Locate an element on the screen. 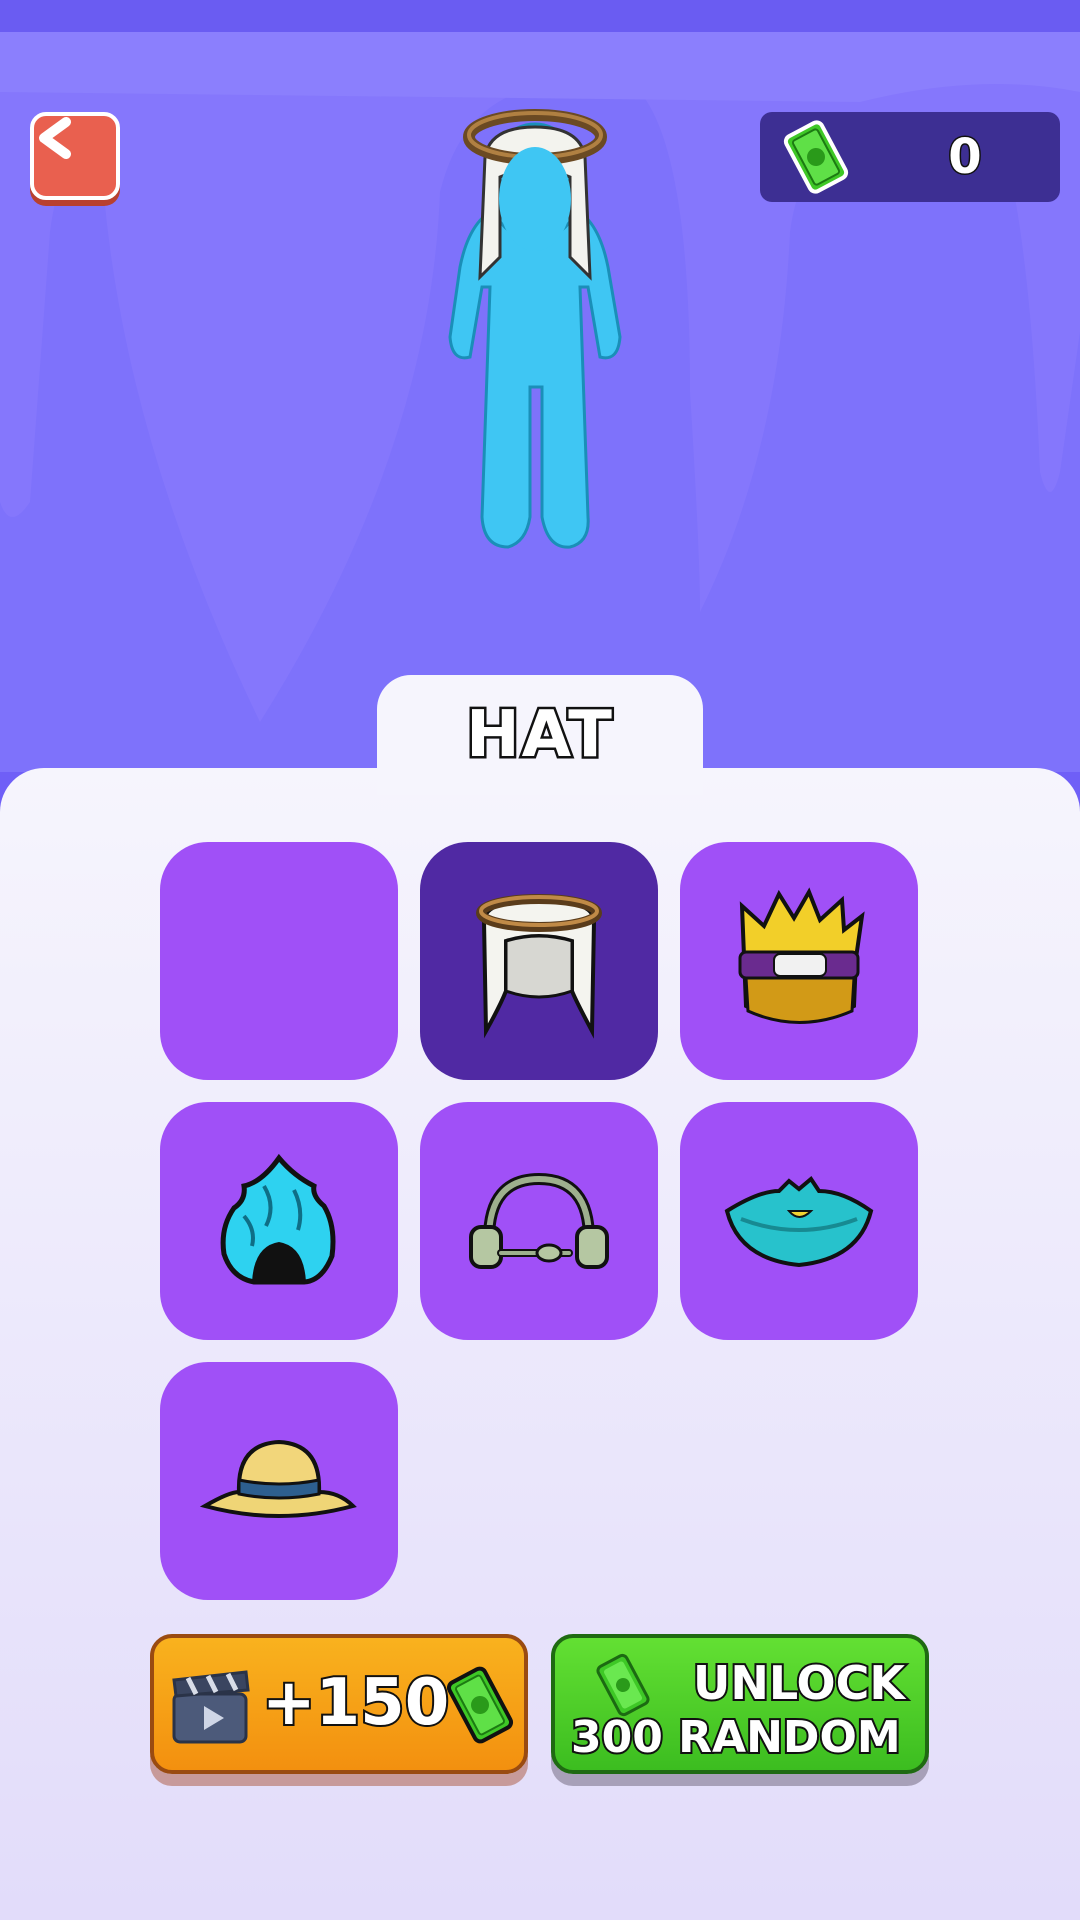 This screenshot has height=1920, width=1080. item-slot-headset is located at coordinates (539, 1221).